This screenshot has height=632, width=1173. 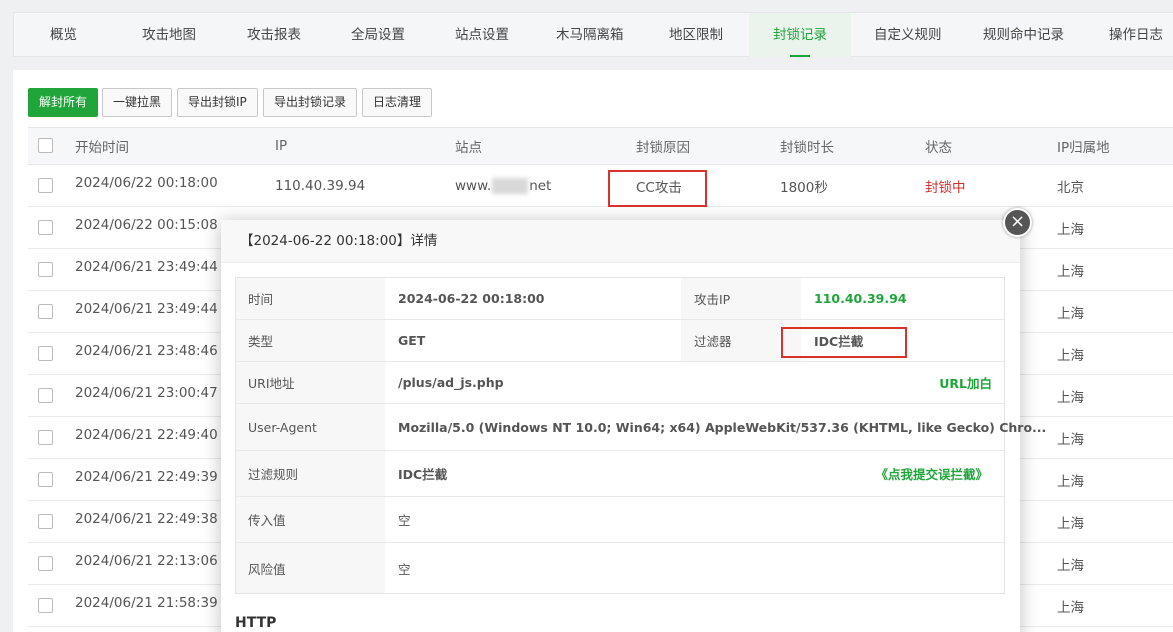 What do you see at coordinates (804, 187) in the screenshot?
I see `row-block-duration: 1800秒` at bounding box center [804, 187].